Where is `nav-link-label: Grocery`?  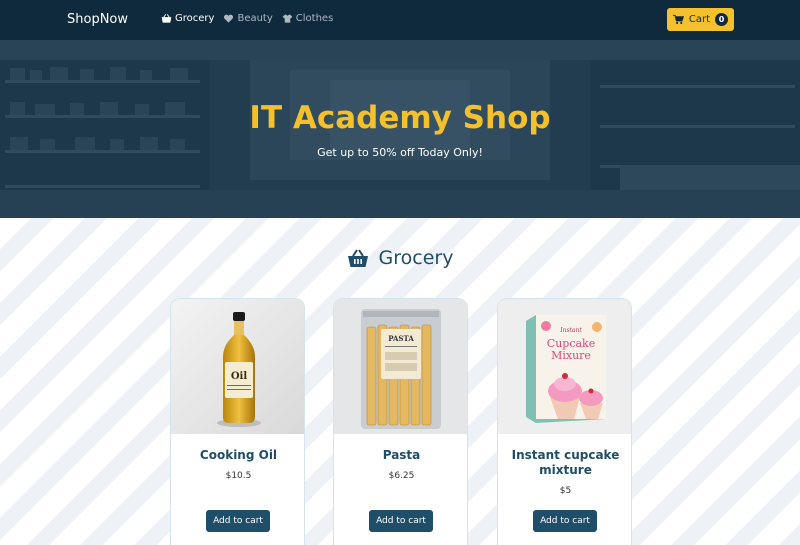
nav-link-label: Grocery is located at coordinates (195, 18).